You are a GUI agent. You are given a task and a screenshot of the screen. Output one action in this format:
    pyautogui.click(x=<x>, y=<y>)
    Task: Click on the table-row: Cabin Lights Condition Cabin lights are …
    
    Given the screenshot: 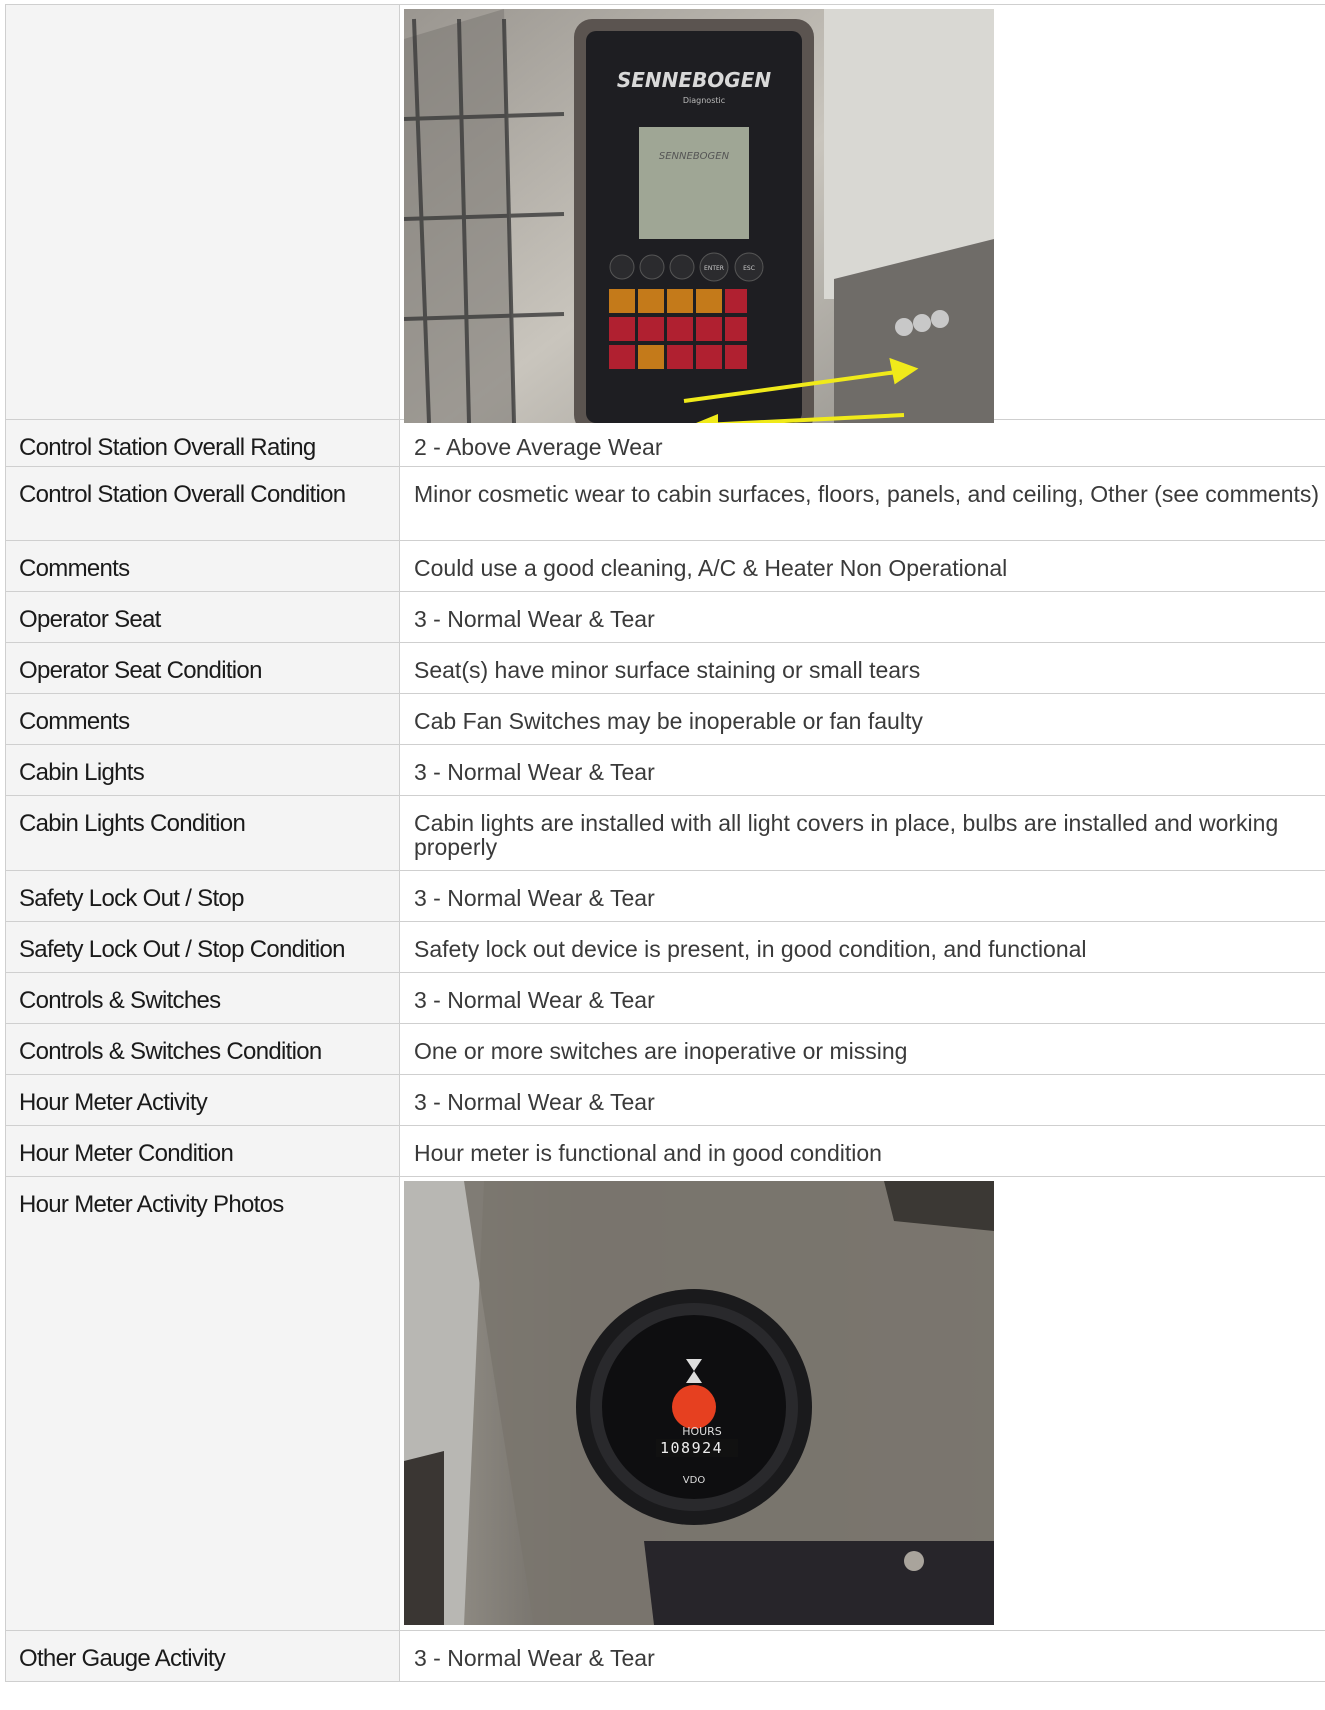 What is the action you would take?
    pyautogui.click(x=665, y=833)
    